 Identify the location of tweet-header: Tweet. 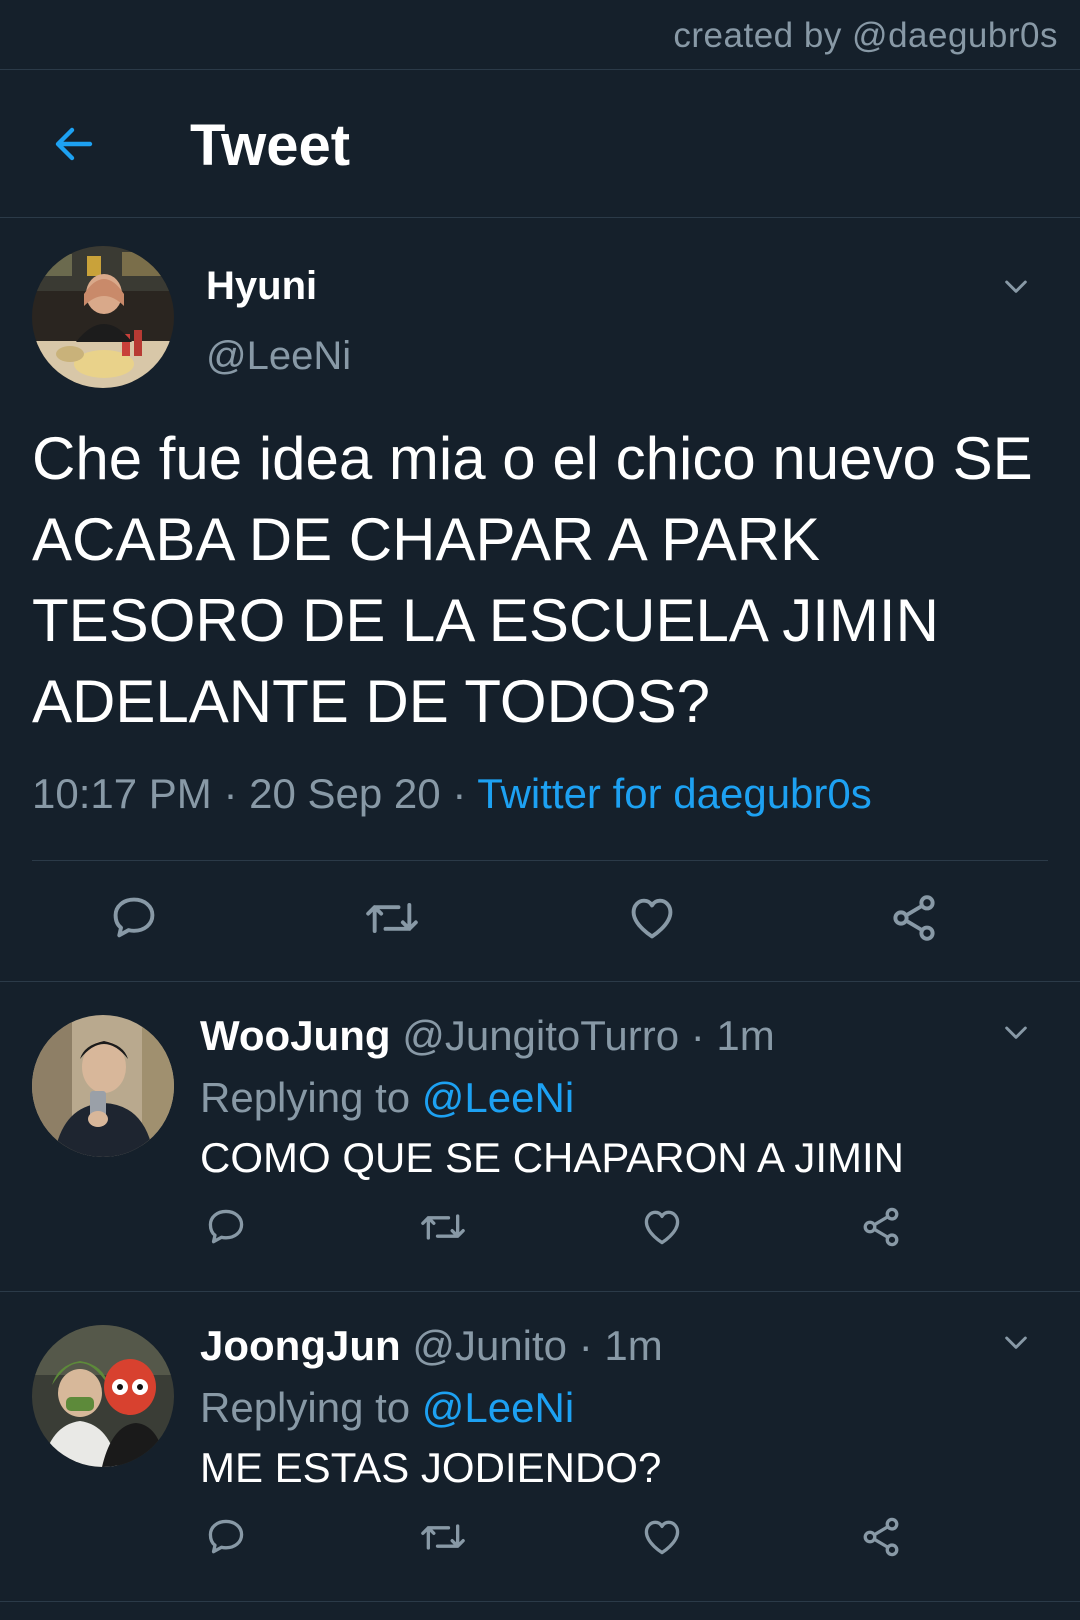
(540, 144).